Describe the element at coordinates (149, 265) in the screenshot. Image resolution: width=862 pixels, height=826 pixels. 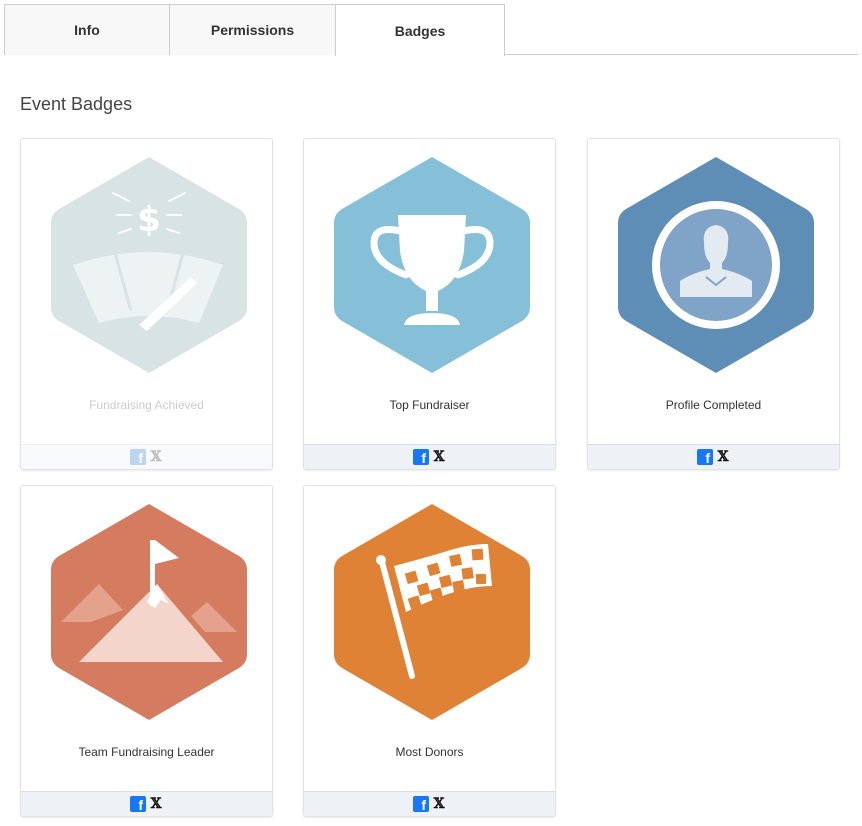
I see `speedometer-dollar-icon: $` at that location.